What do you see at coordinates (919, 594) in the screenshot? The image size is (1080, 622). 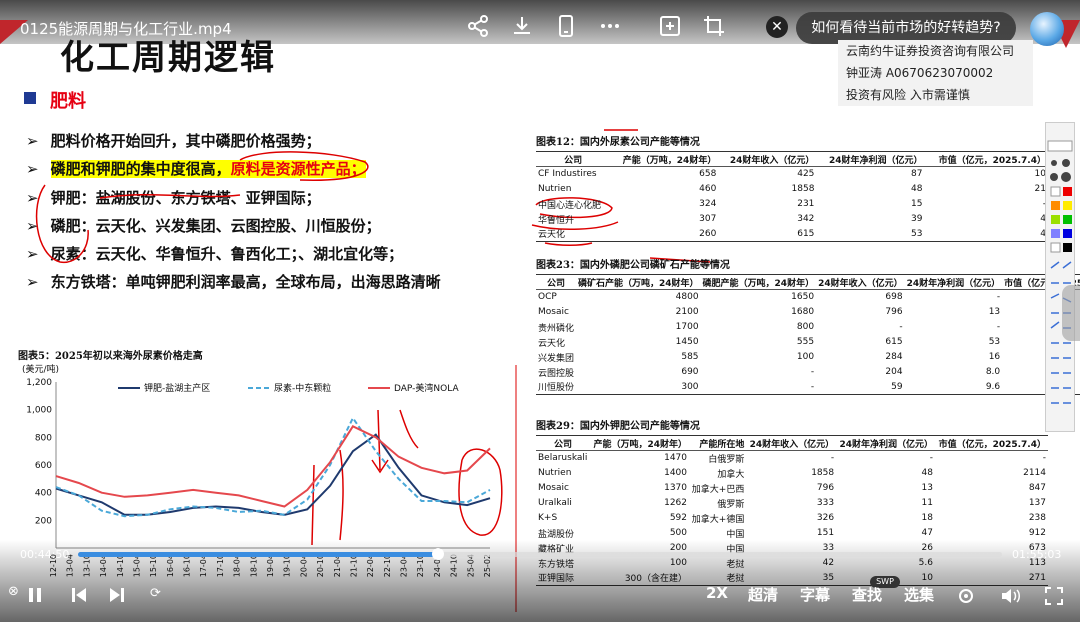 I see `episodes-button: 选集` at bounding box center [919, 594].